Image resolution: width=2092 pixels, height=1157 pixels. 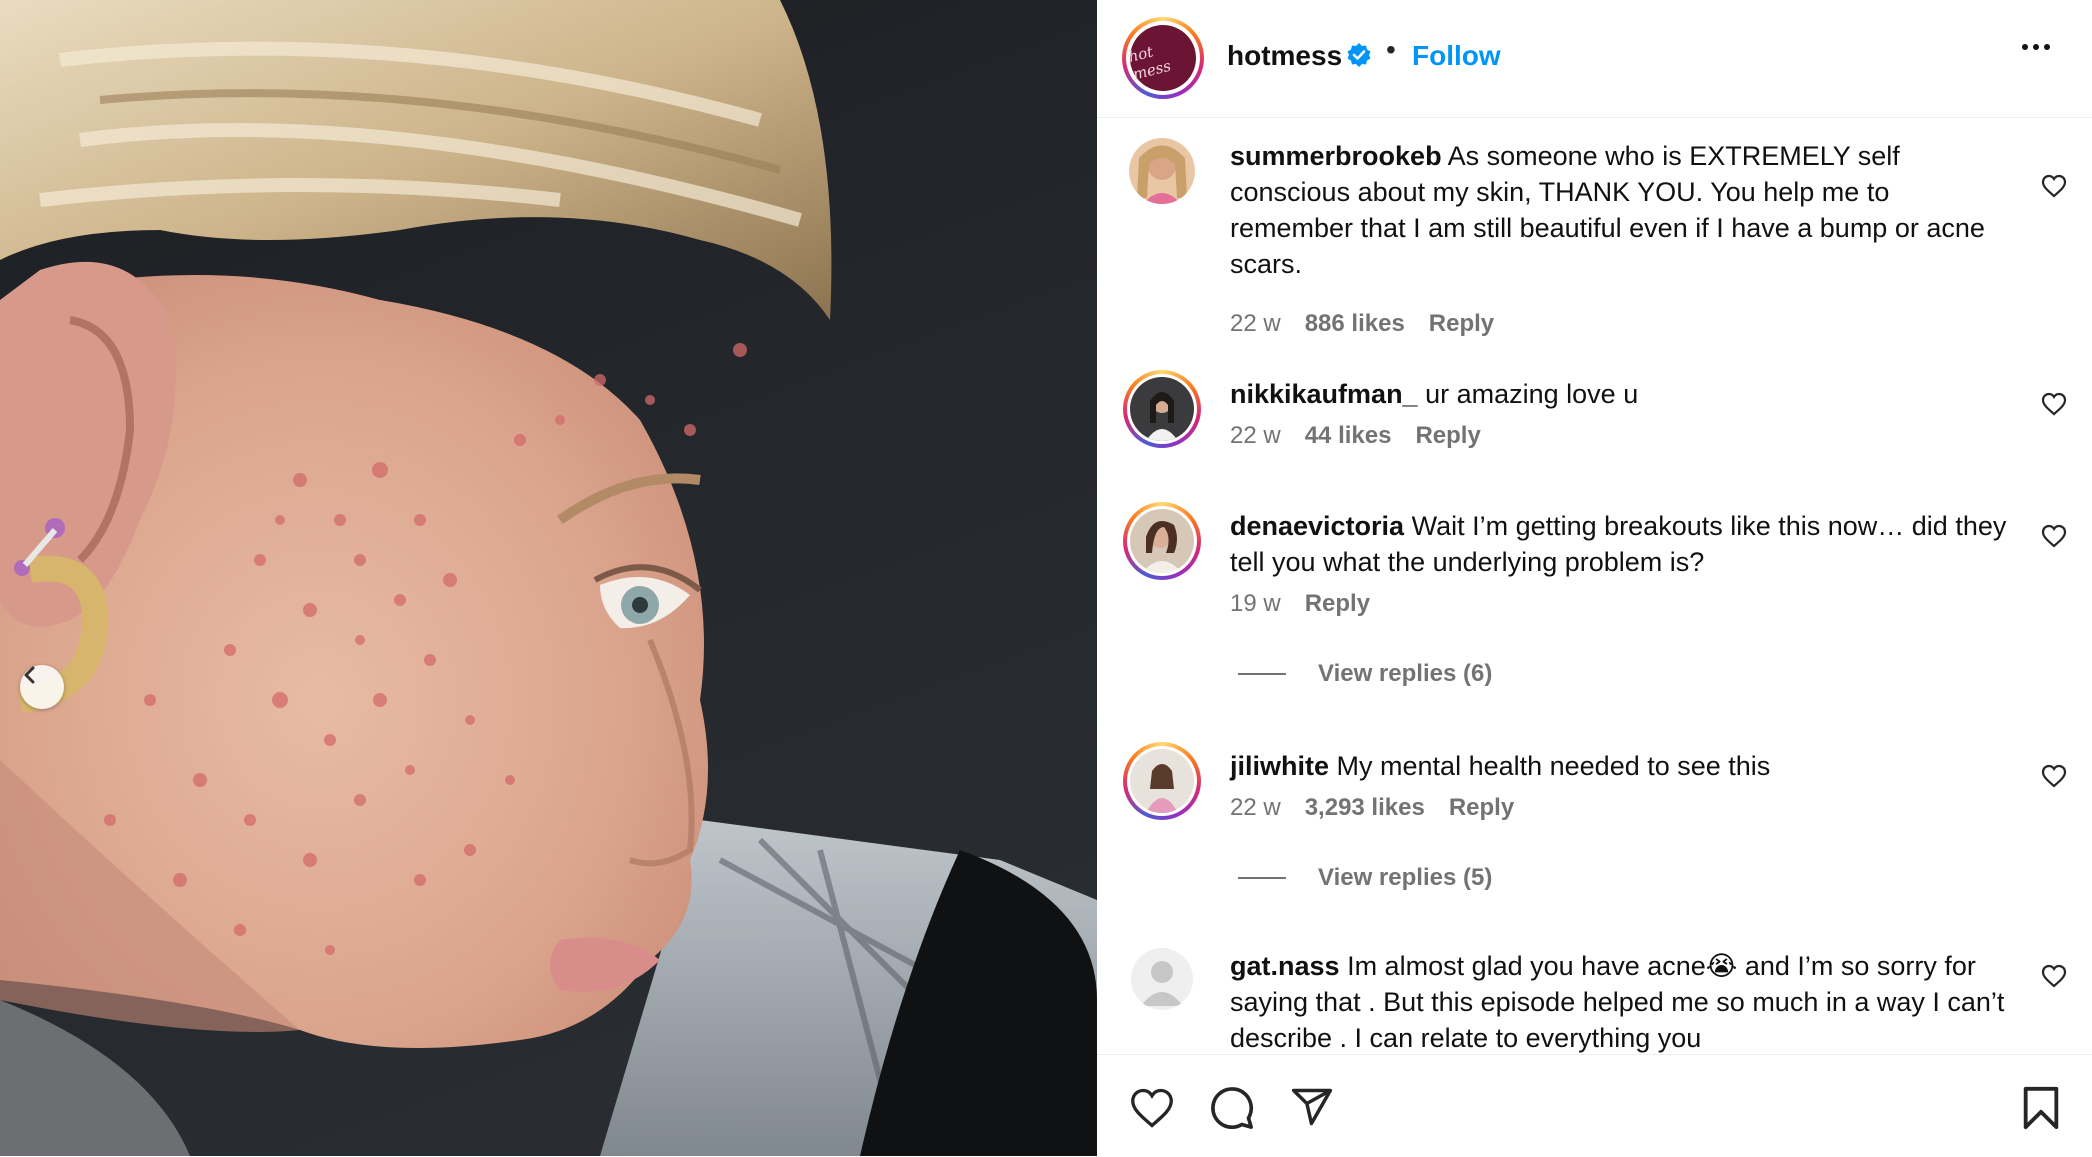 I want to click on crying-emoji: 😭, so click(x=1721, y=966).